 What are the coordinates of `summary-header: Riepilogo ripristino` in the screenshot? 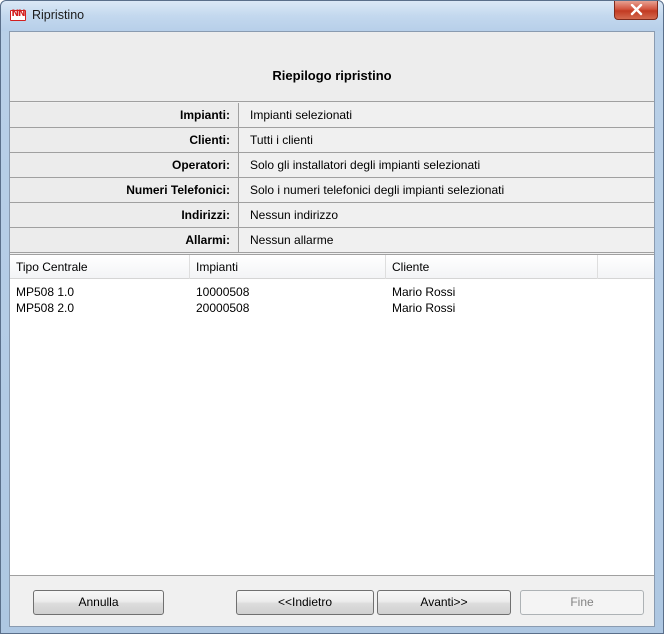 It's located at (332, 67).